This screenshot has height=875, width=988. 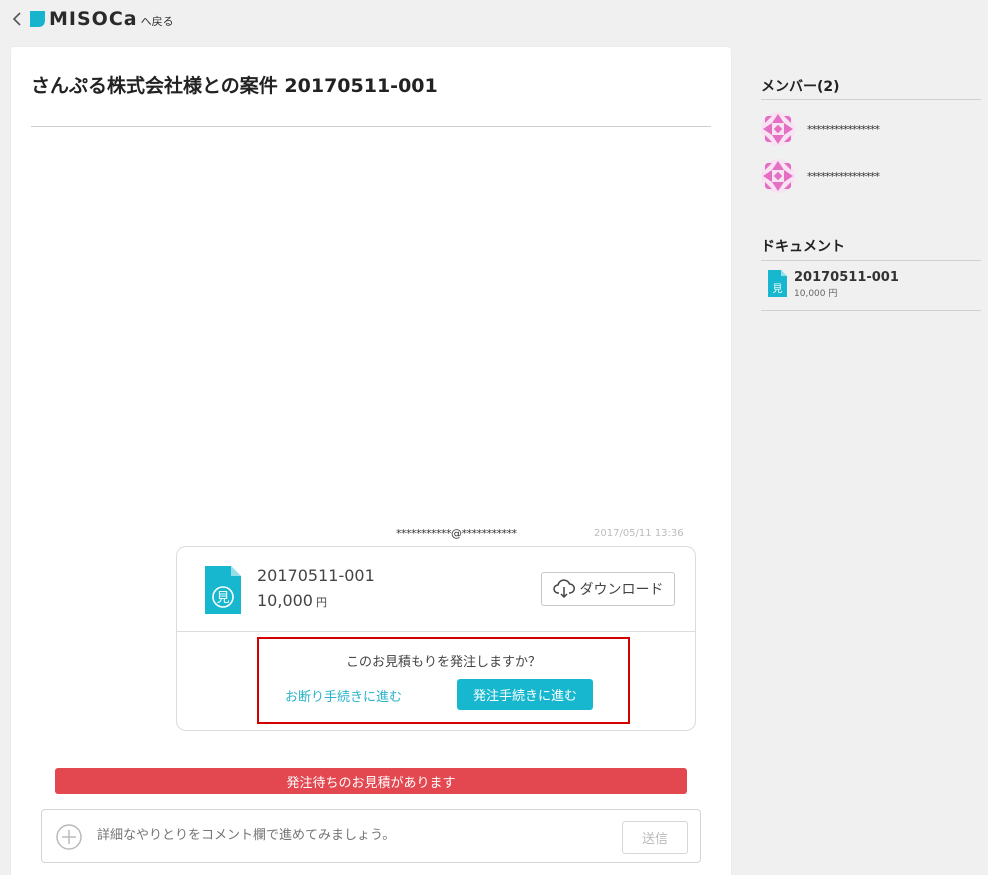 I want to click on sidebar-document-amount: 10,000 円, so click(x=816, y=294).